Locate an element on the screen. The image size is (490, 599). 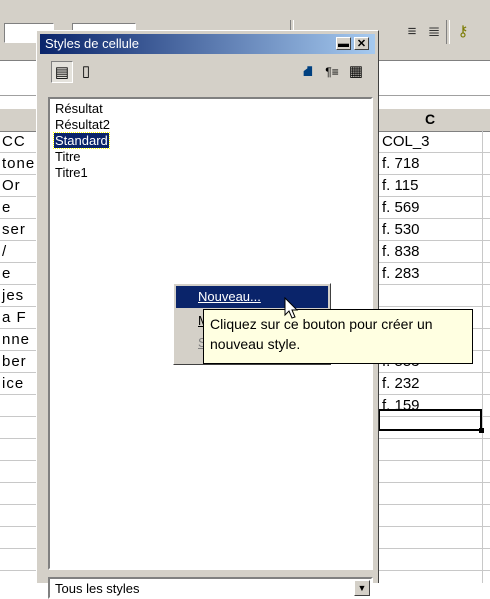
grid-cell: jes is located at coordinates (13, 295).